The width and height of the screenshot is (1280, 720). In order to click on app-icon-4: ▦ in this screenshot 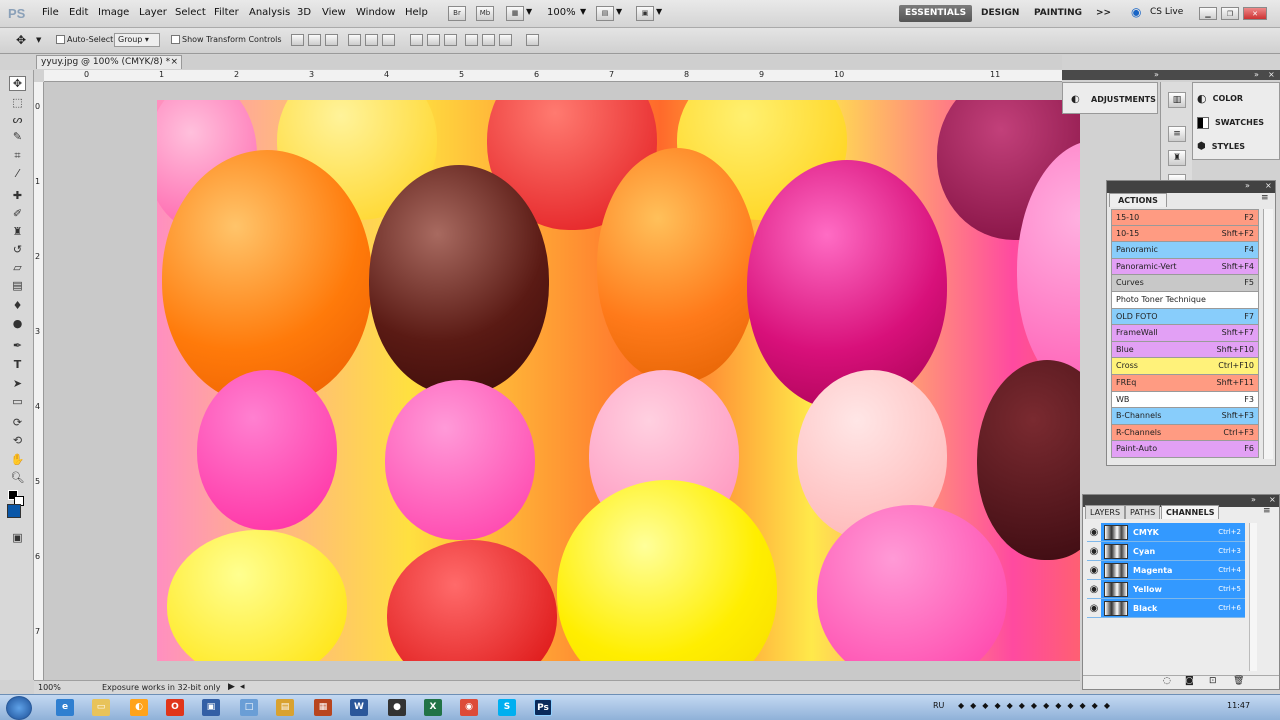, I will do `click(323, 707)`.